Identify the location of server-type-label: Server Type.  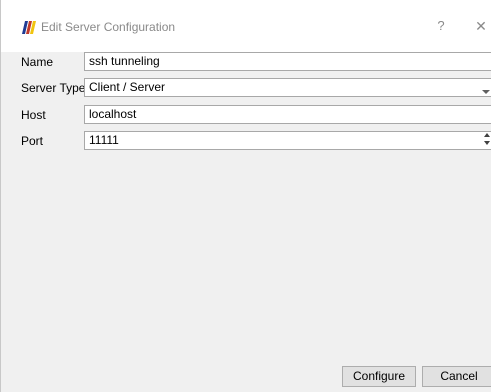
(53, 88).